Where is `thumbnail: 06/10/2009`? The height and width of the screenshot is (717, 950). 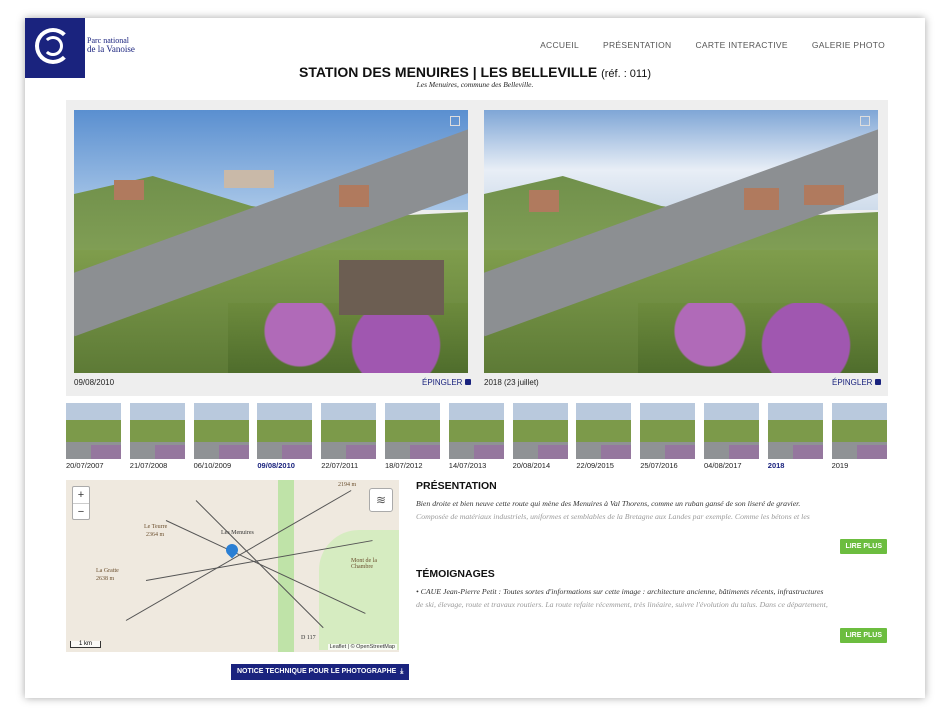 thumbnail: 06/10/2009 is located at coordinates (221, 436).